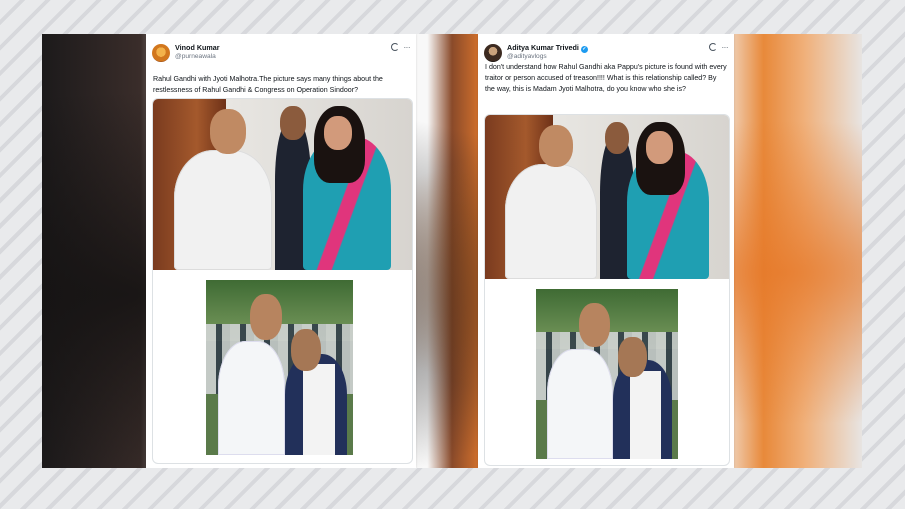  What do you see at coordinates (281, 54) in the screenshot?
I see `tweet-header: Vinod Kumar @purneawala ···` at bounding box center [281, 54].